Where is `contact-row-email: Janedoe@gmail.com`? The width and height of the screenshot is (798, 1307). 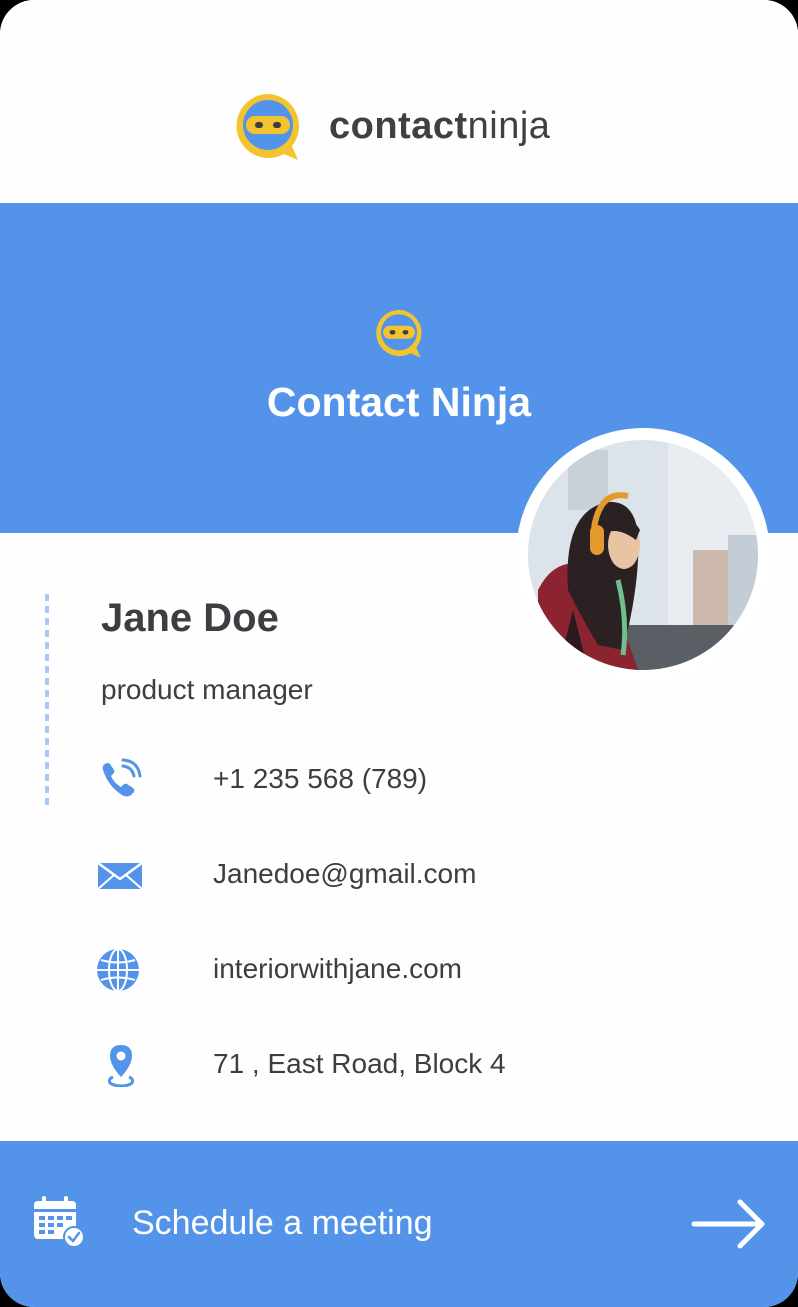
contact-row-email: Janedoe@gmail.com is located at coordinates (399, 875).